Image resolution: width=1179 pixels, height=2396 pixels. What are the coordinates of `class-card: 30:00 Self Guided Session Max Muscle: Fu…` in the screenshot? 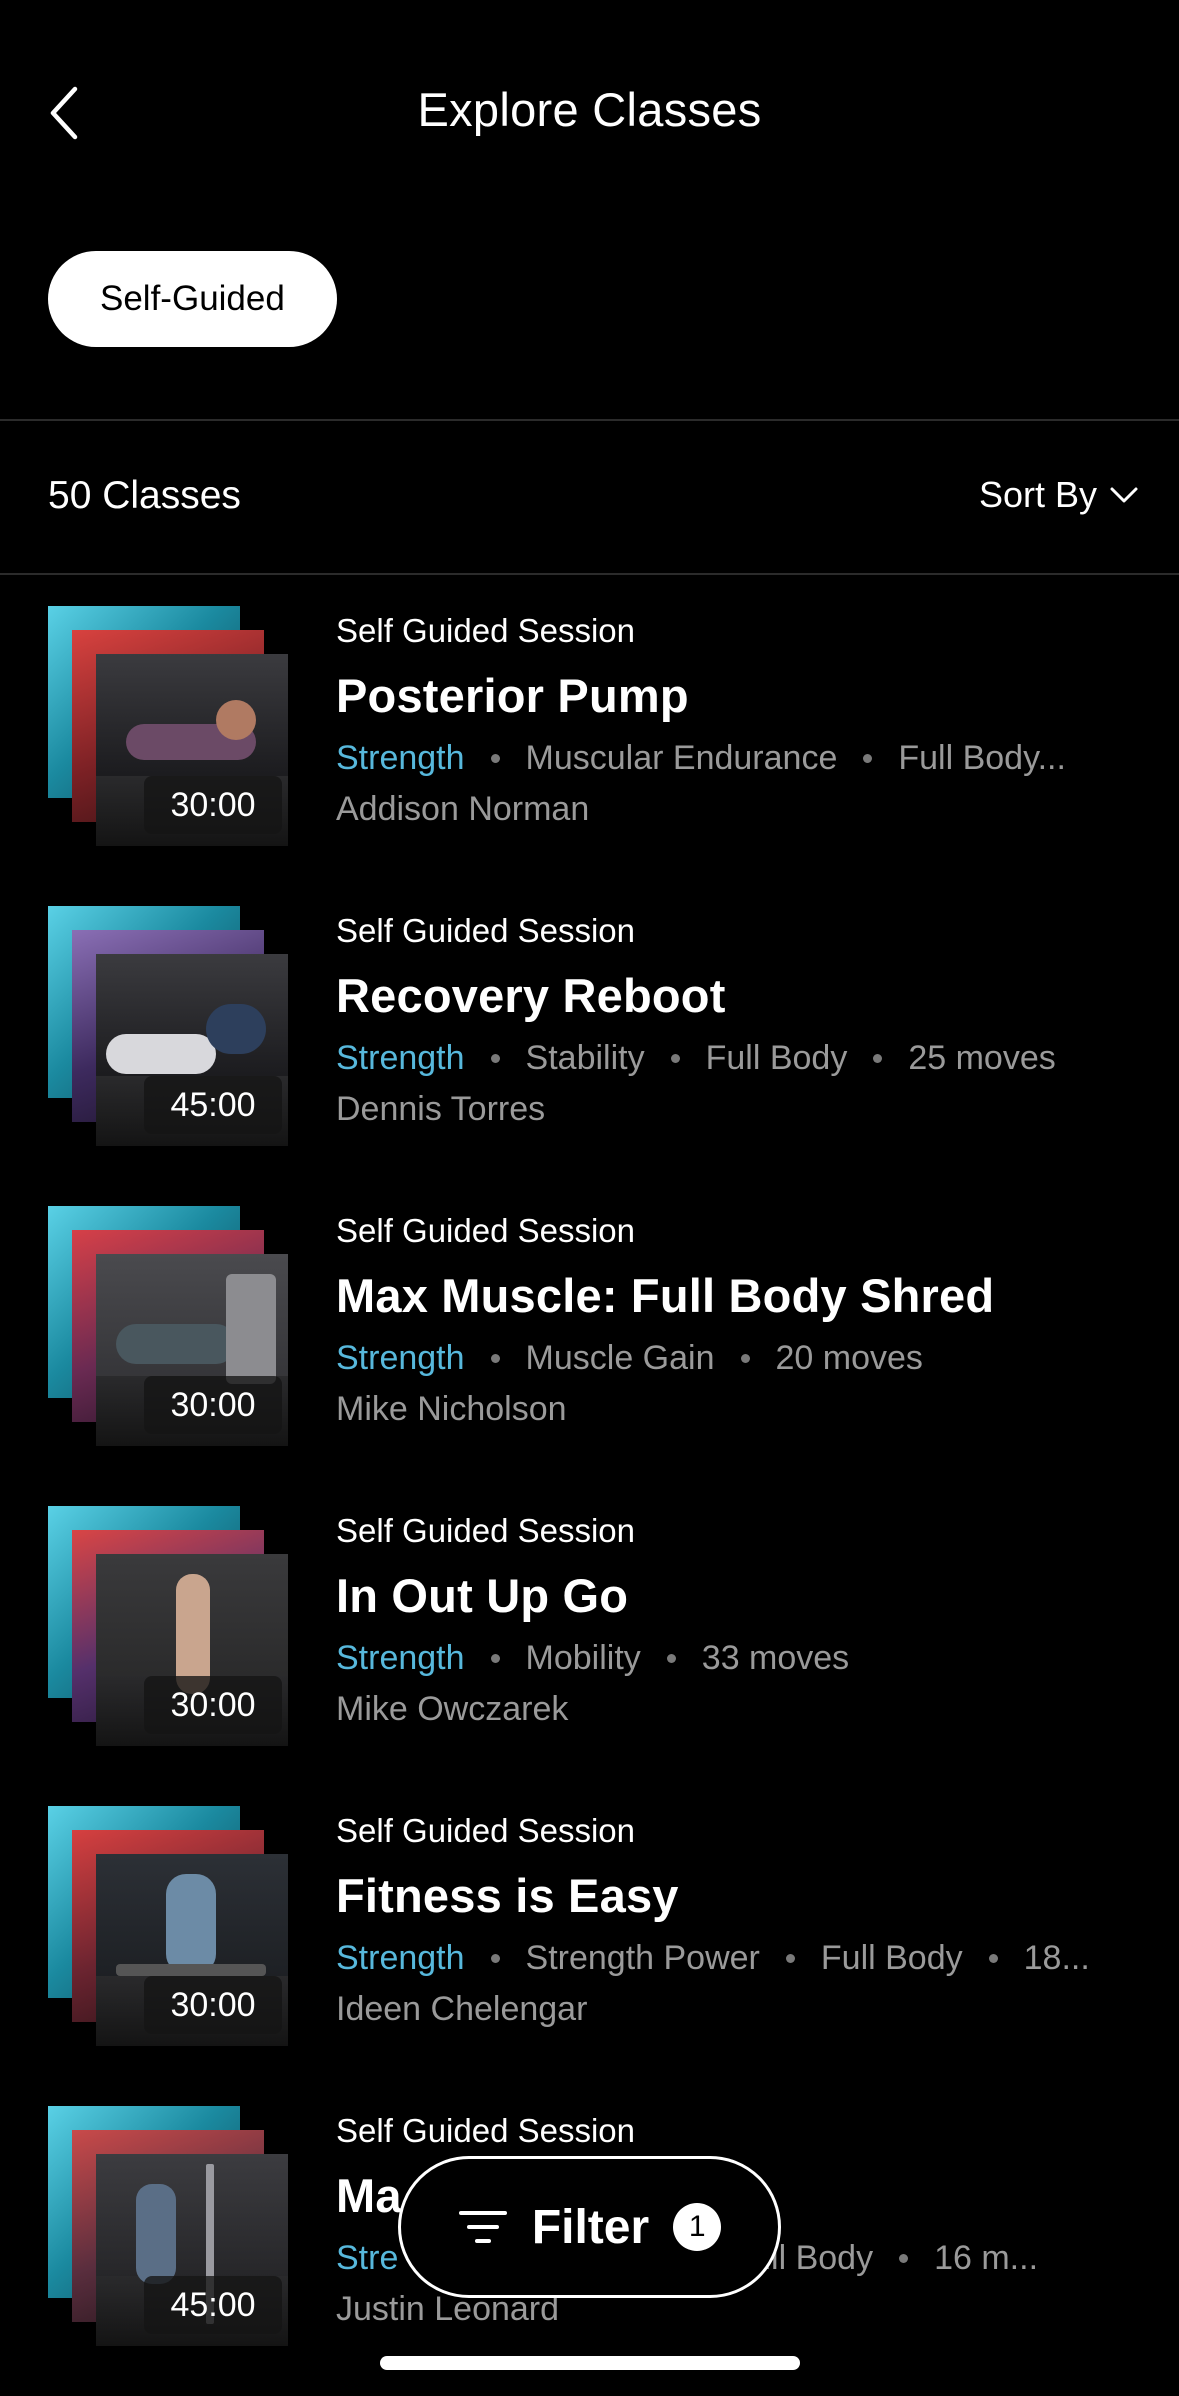 It's located at (589, 1326).